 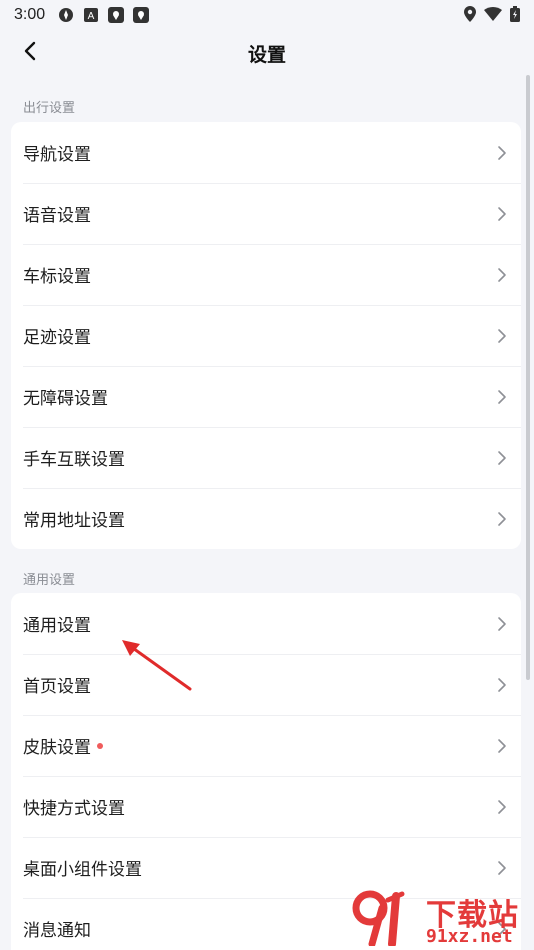 What do you see at coordinates (266, 867) in the screenshot?
I see `settings-item-widget: 桌面小组件设置` at bounding box center [266, 867].